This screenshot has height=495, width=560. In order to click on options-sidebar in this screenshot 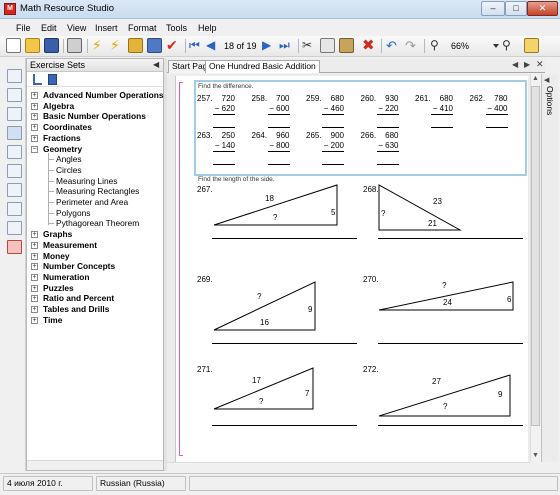, I will do `click(549, 268)`.